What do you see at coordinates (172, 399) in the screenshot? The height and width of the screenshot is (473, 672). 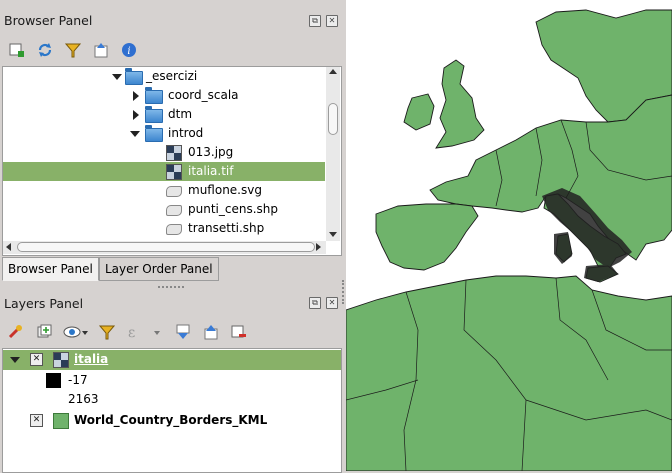 I see `legend-item: 2163` at bounding box center [172, 399].